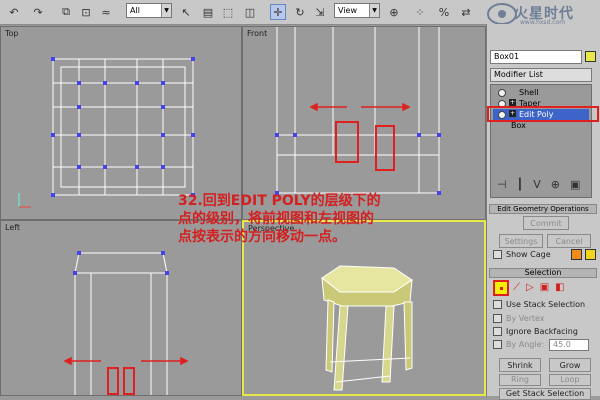 The image size is (600, 400). I want to click on percent-snap-icon: %, so click(444, 12).